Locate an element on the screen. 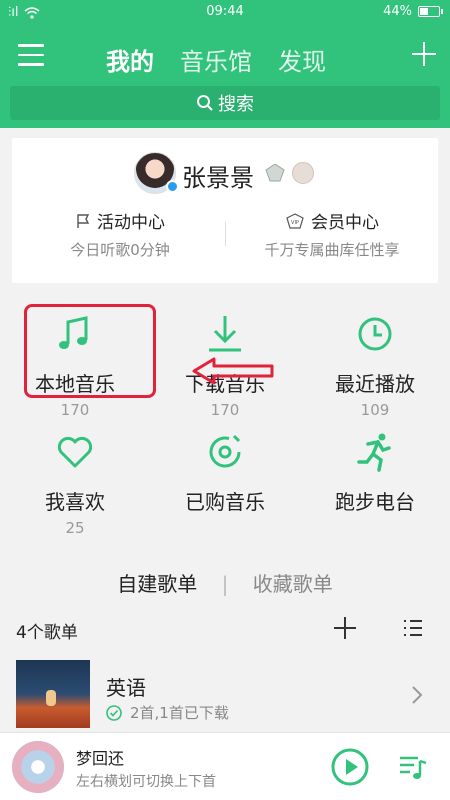 This screenshot has width=450, height=800. tab-music-hall: 音乐馆 is located at coordinates (216, 59).